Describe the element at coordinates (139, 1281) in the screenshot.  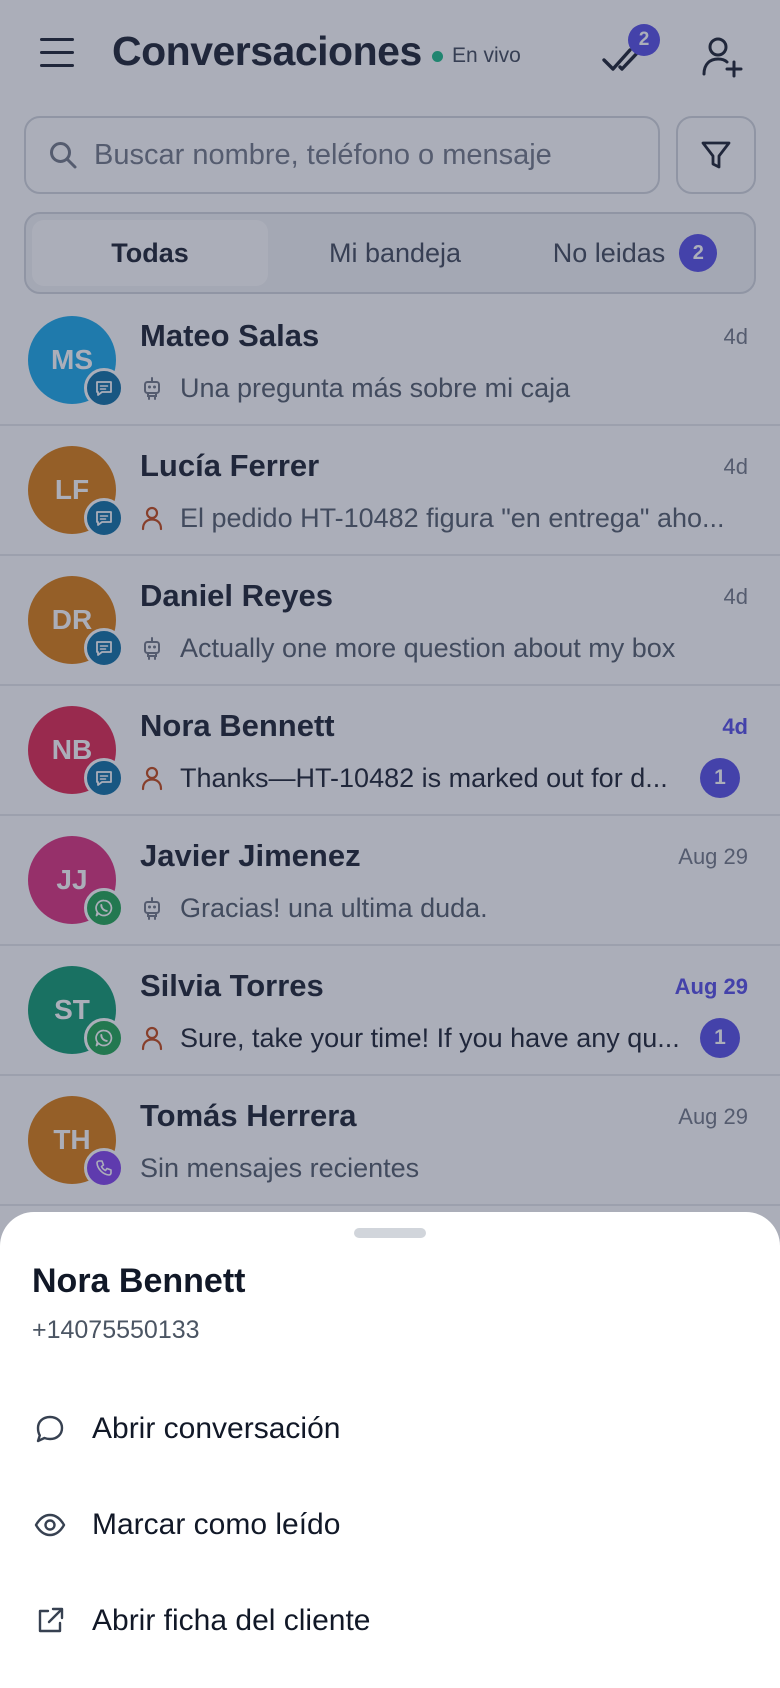
I see `contact-name: Nora Bennett` at that location.